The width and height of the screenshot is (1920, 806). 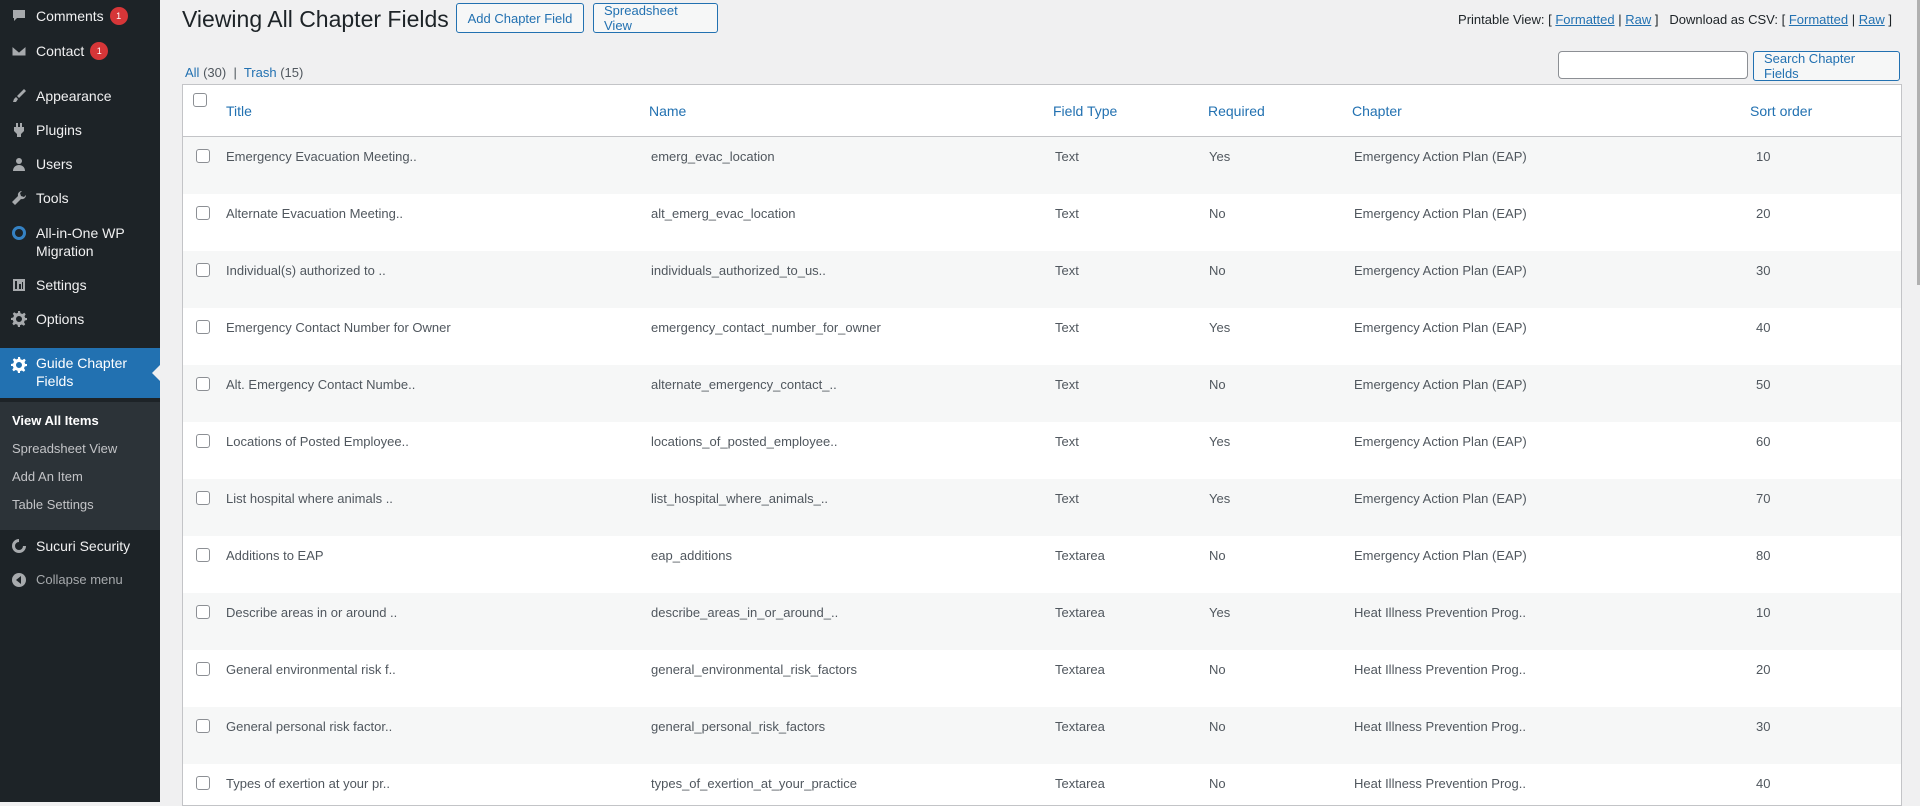 What do you see at coordinates (320, 384) in the screenshot?
I see `cell-title: Alt. Emergency Contact Numbe..` at bounding box center [320, 384].